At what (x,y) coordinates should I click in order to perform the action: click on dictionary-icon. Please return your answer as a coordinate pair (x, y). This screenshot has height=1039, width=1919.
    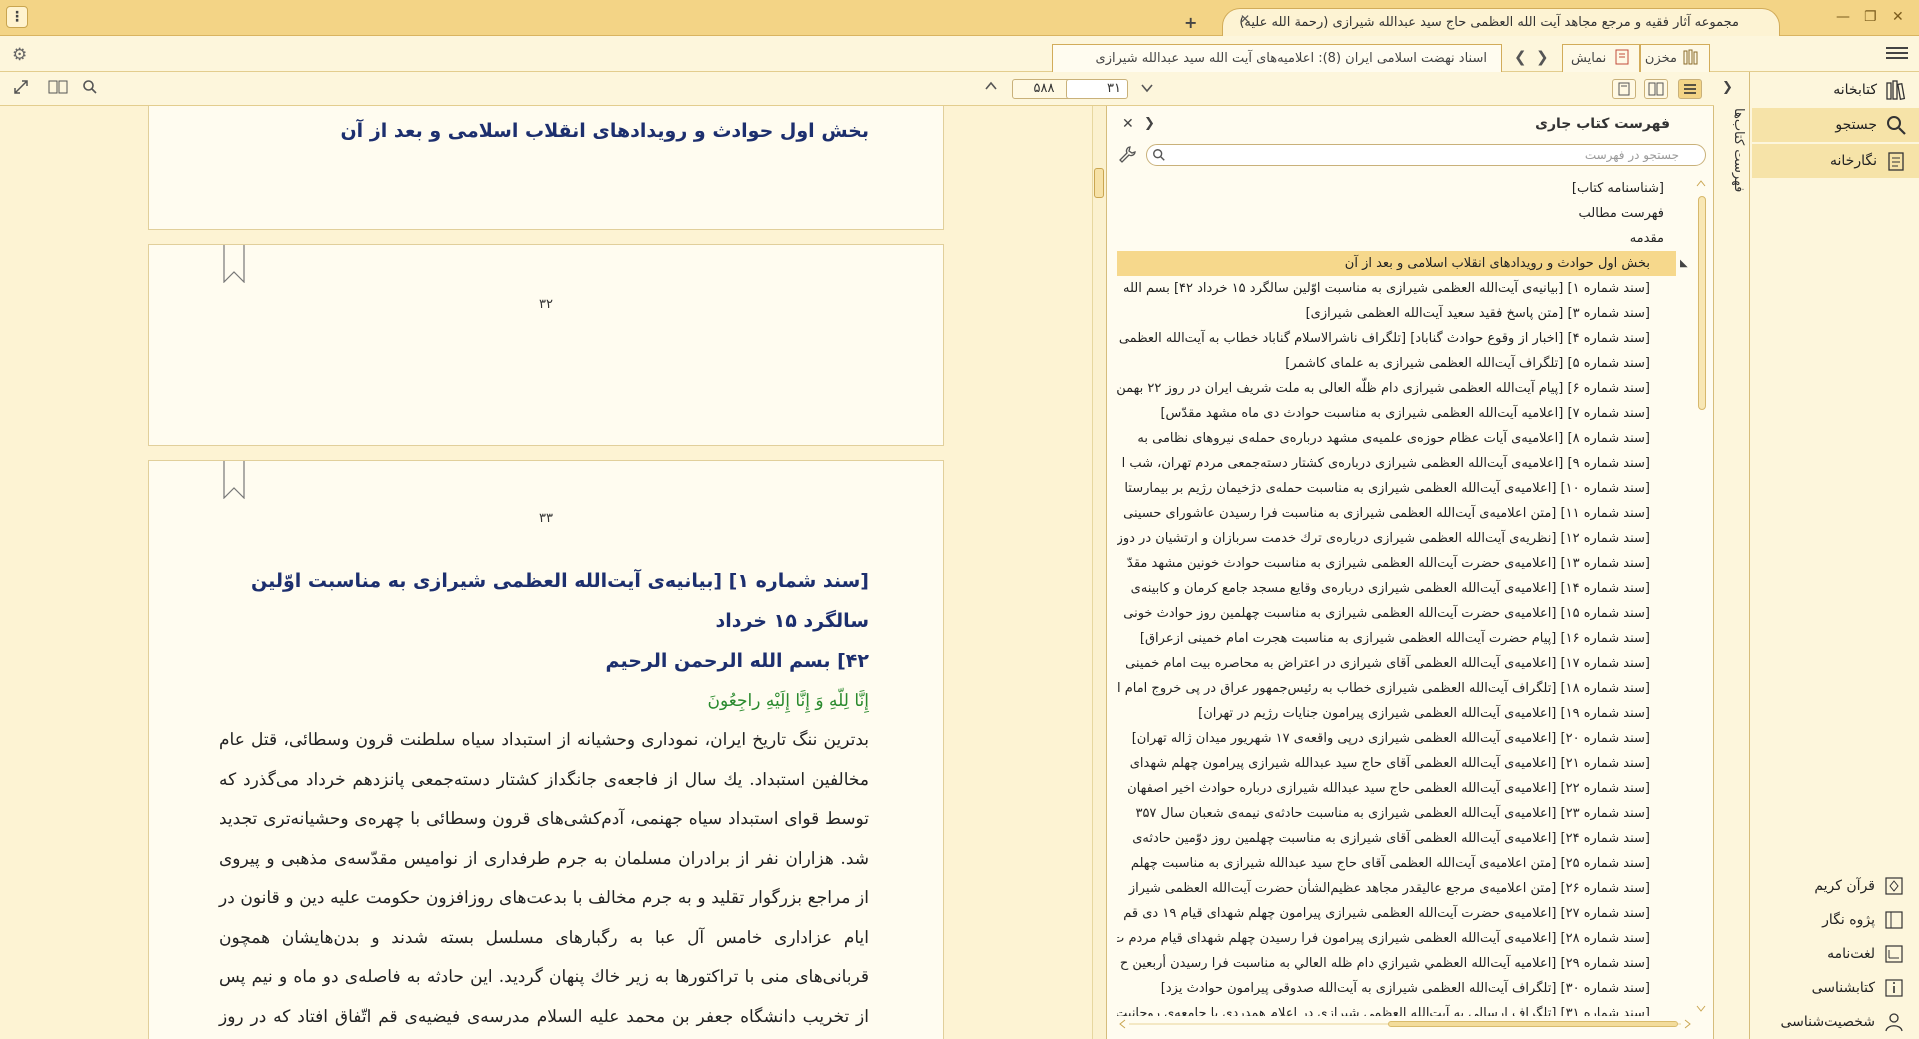
    Looking at the image, I should click on (1894, 954).